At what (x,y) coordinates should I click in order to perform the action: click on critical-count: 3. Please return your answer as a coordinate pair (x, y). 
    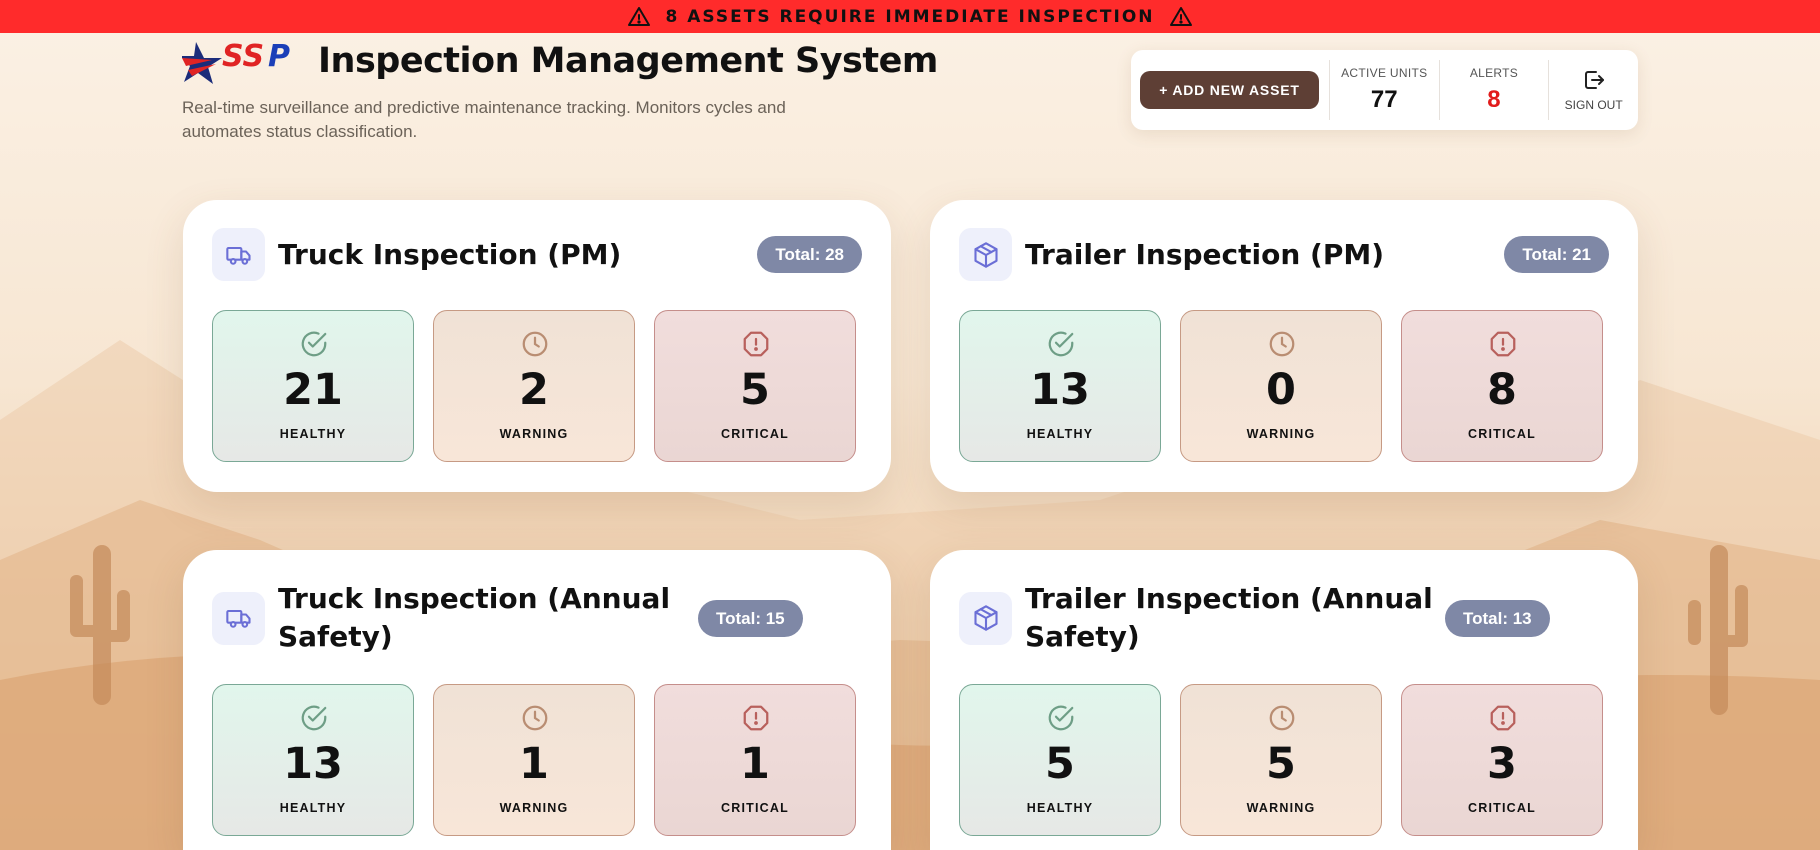
    Looking at the image, I should click on (1502, 764).